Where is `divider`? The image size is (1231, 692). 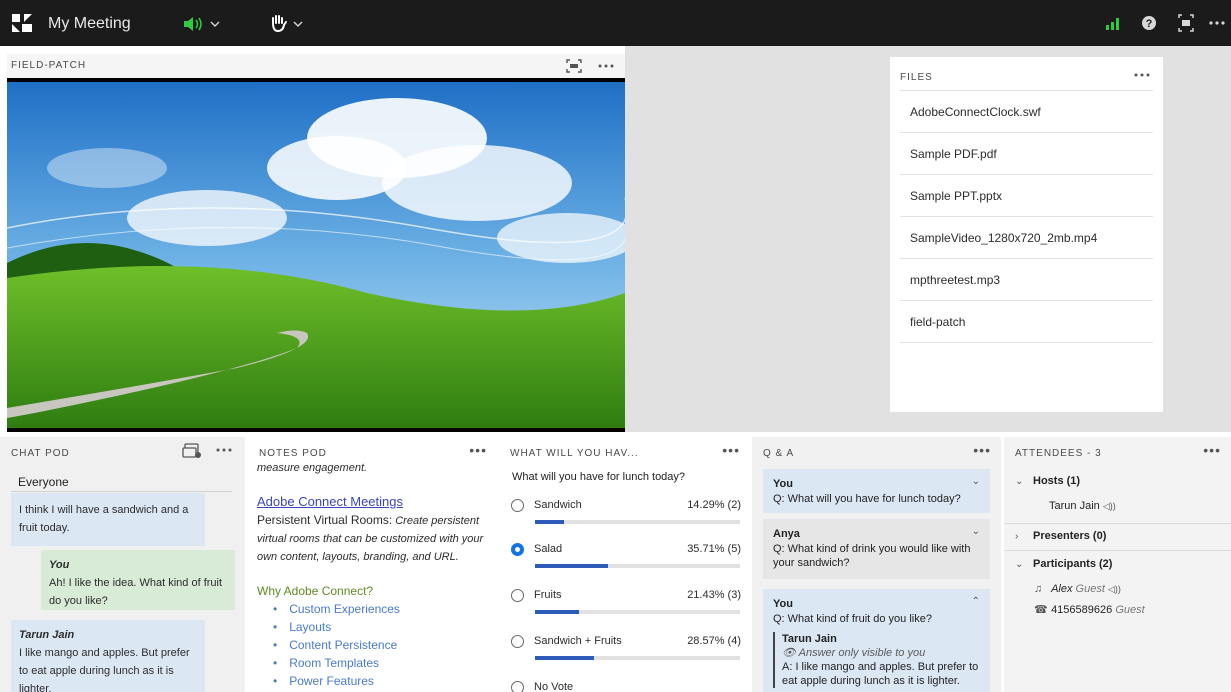 divider is located at coordinates (121, 491).